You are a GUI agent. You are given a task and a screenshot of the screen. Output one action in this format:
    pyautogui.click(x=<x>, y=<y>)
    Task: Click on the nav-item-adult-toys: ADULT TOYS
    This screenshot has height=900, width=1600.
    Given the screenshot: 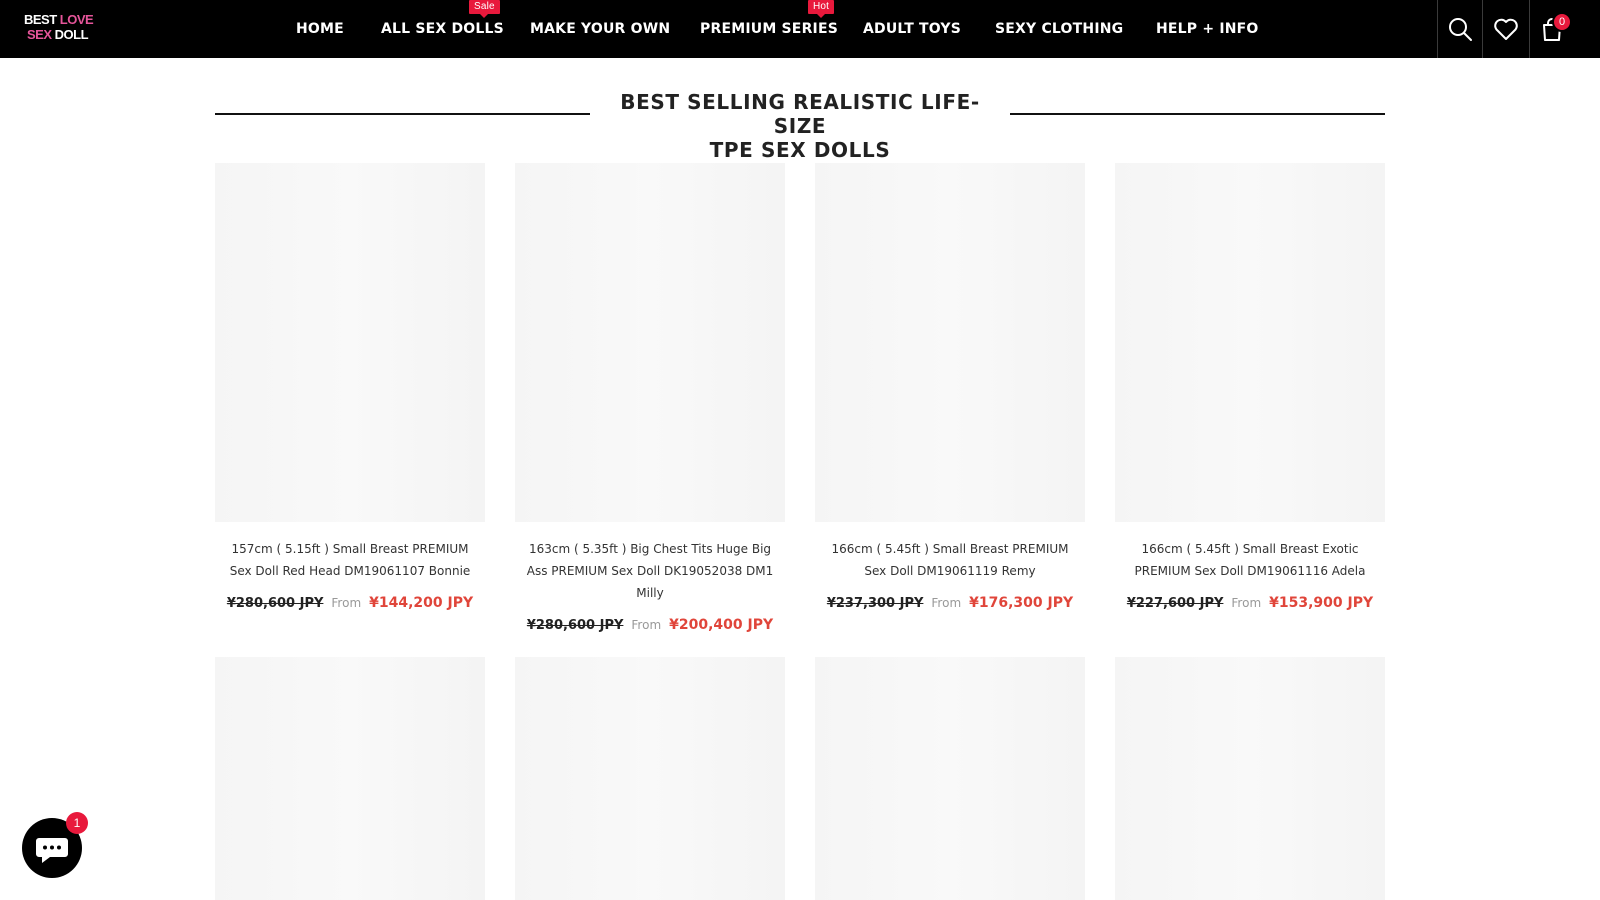 What is the action you would take?
    pyautogui.click(x=912, y=29)
    